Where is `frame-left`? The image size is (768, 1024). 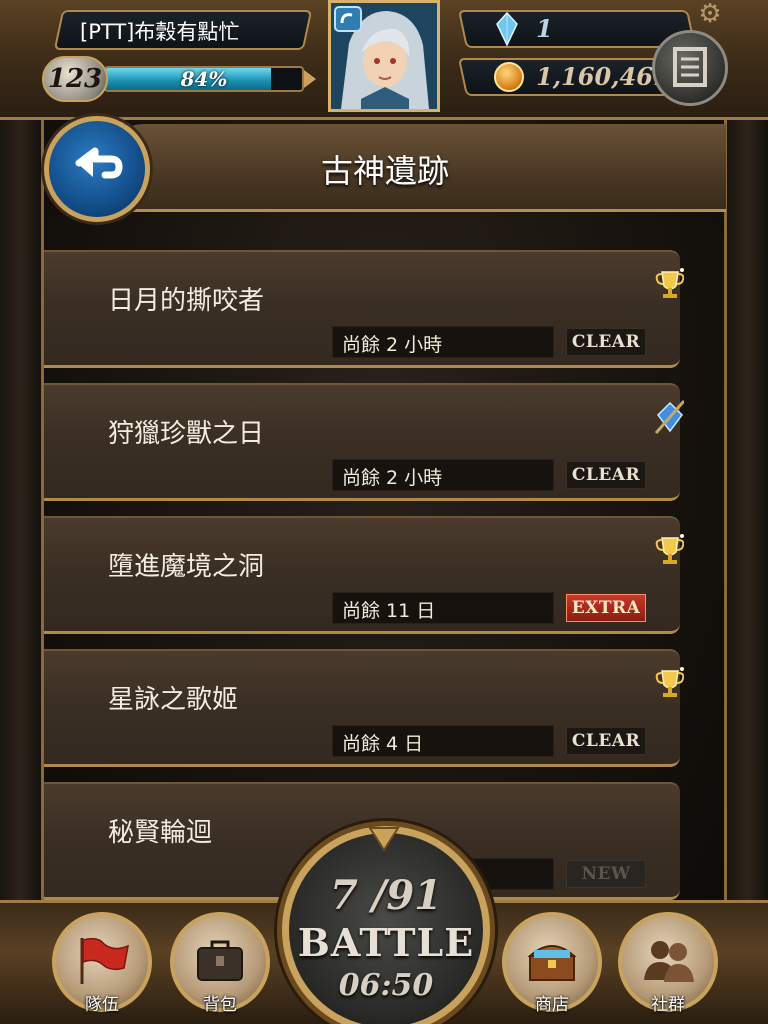 frame-left is located at coordinates (22, 512).